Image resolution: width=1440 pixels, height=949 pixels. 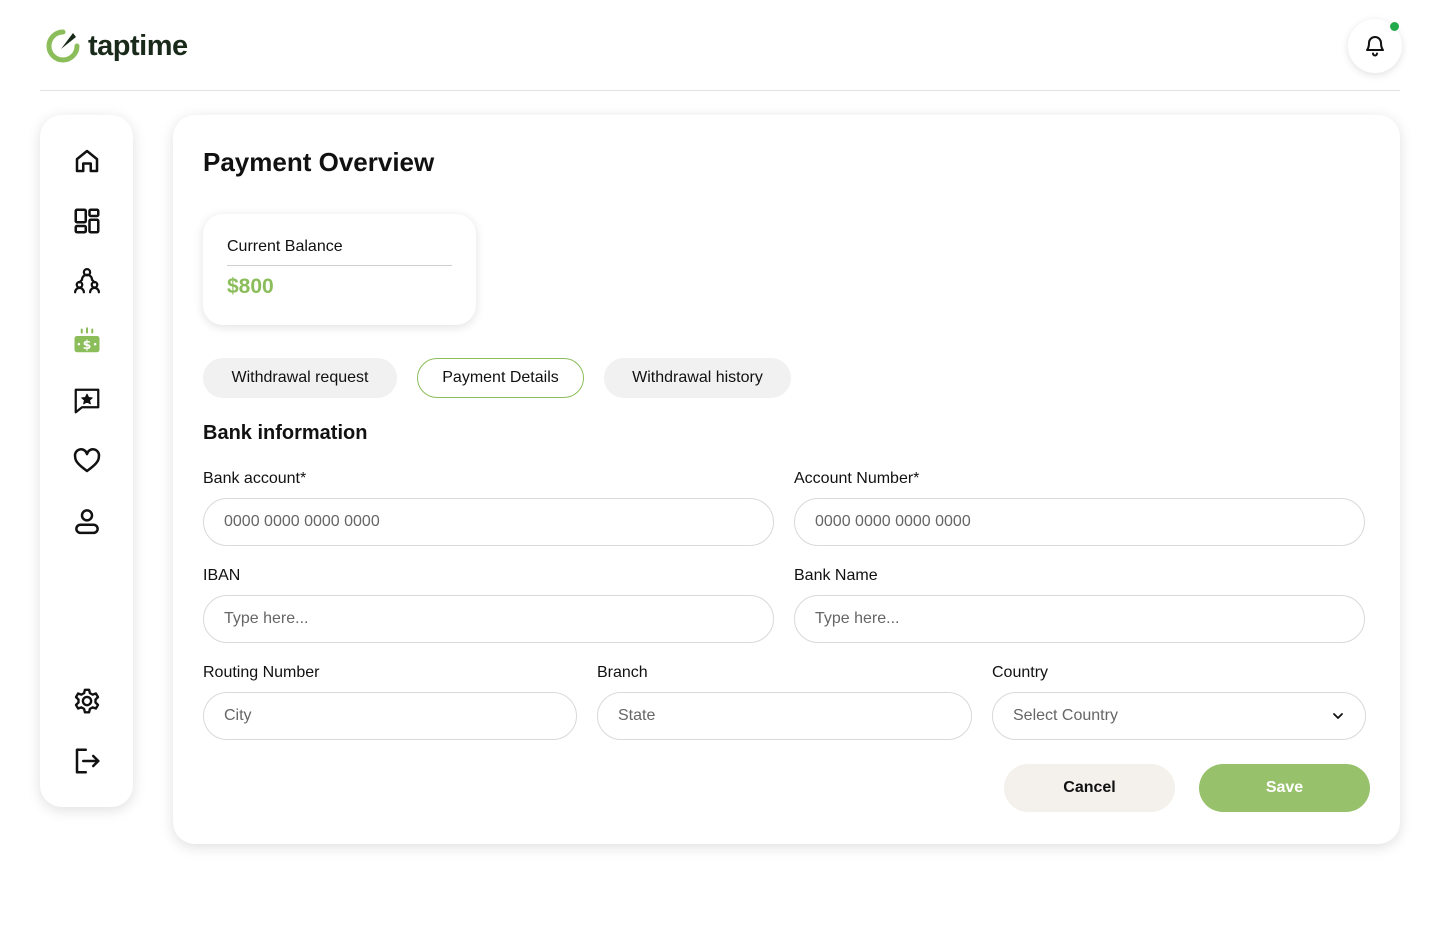 I want to click on cancel-button: Cancel, so click(x=1089, y=788).